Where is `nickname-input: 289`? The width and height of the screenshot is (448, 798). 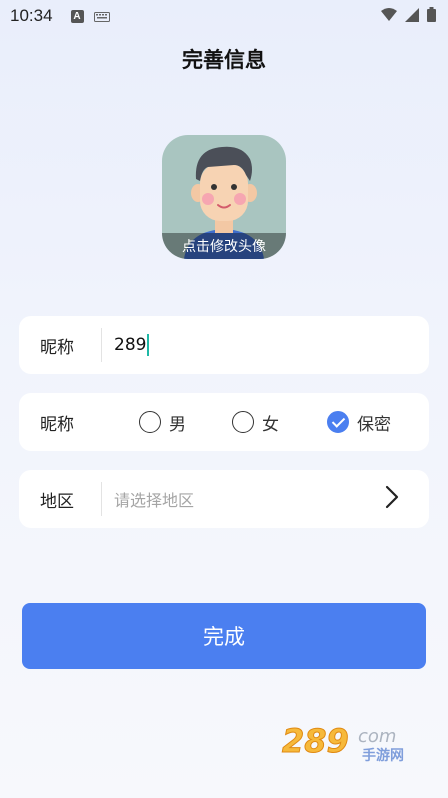 nickname-input: 289 is located at coordinates (244, 345).